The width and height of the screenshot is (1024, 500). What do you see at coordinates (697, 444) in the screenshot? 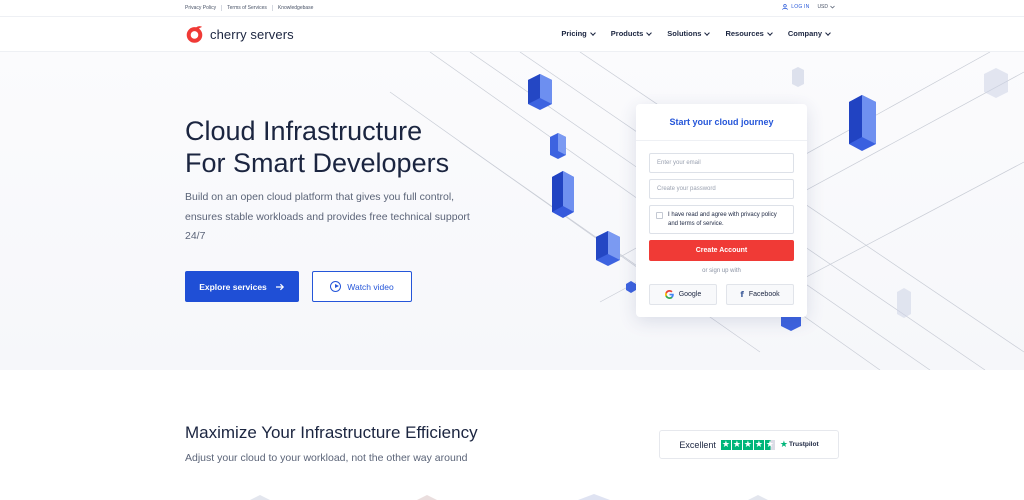
I see `trustpilot-rating-label: Excellent` at bounding box center [697, 444].